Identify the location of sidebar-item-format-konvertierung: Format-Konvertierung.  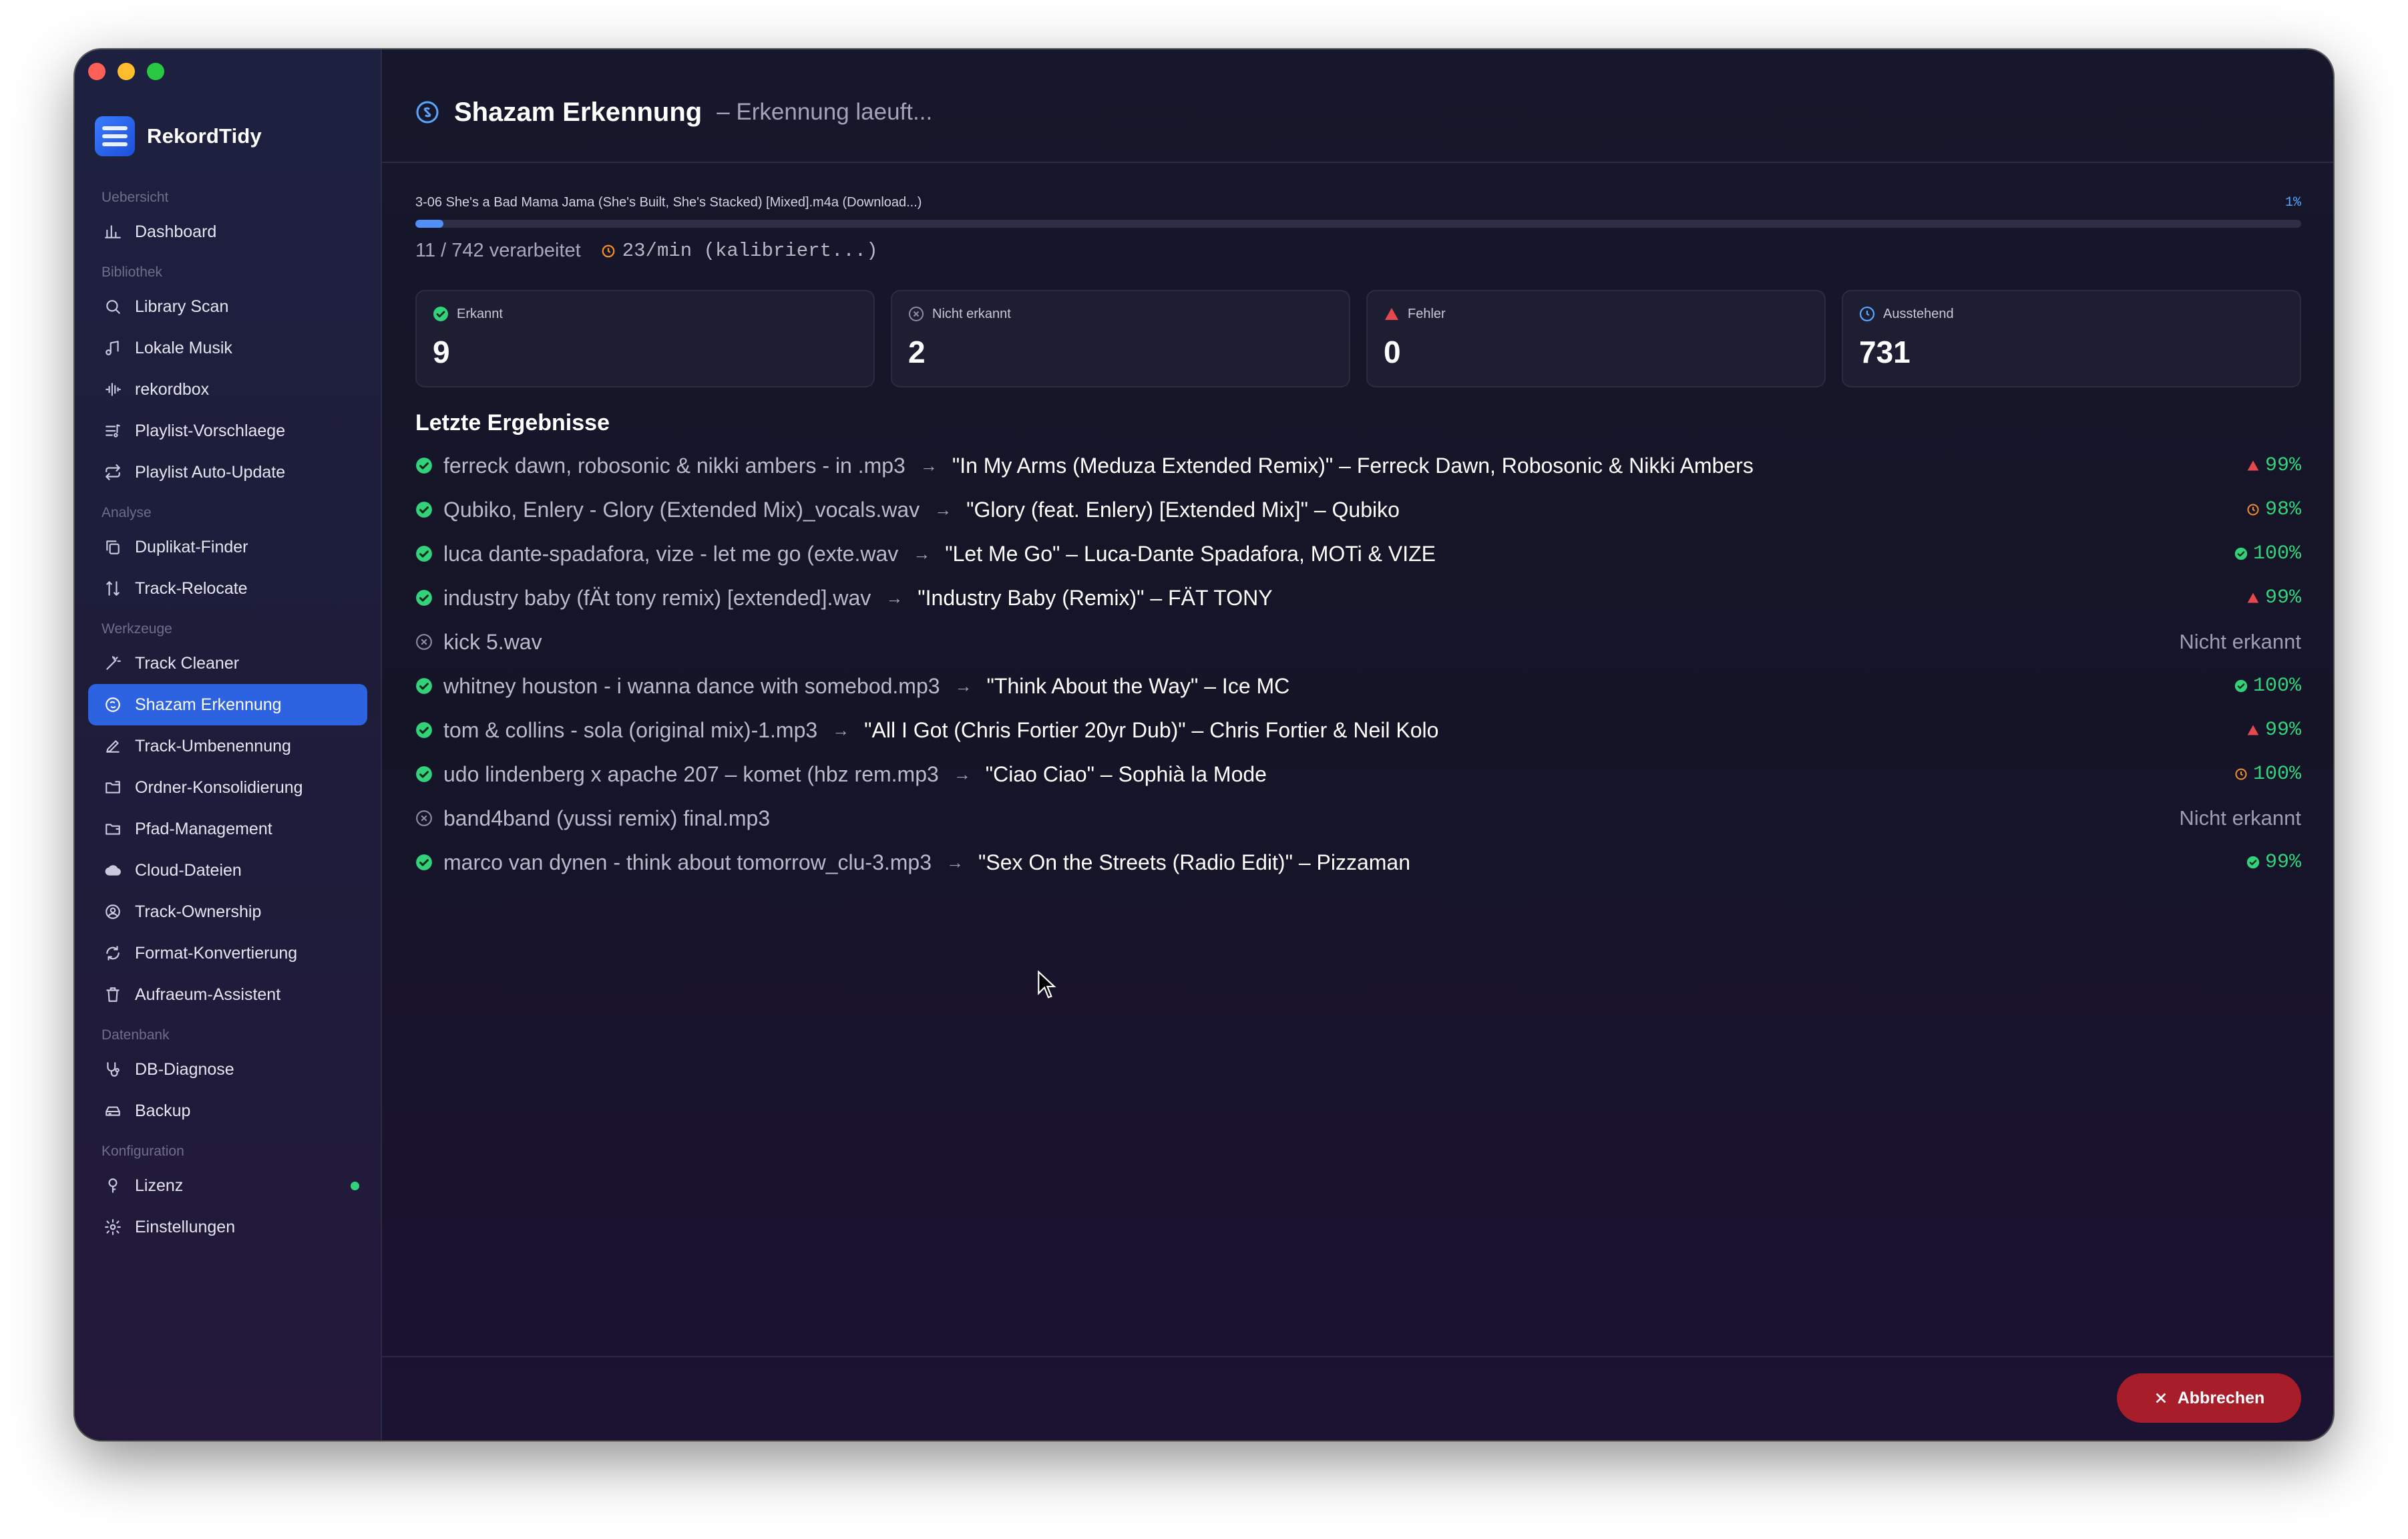
(227, 953).